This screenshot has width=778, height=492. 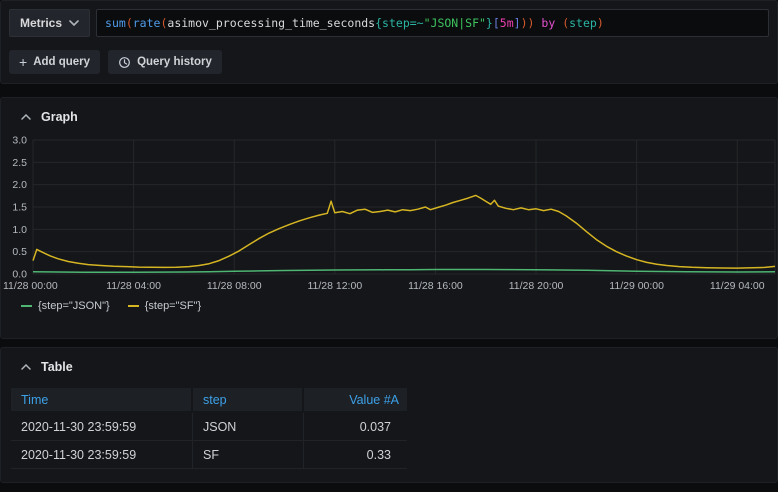 What do you see at coordinates (19, 141) in the screenshot?
I see `y-tick-label: 3.0` at bounding box center [19, 141].